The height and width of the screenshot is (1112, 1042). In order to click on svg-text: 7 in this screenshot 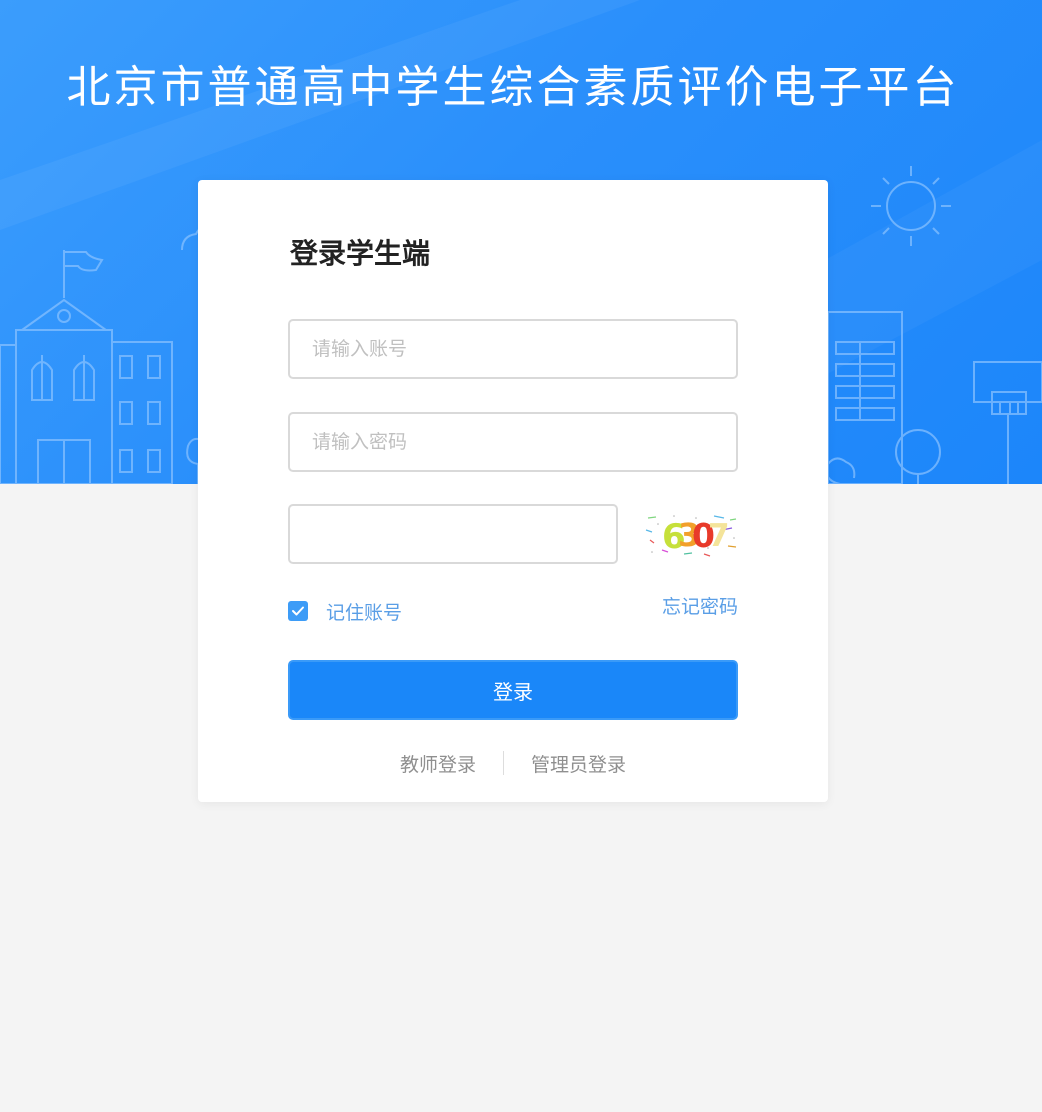, I will do `click(719, 536)`.